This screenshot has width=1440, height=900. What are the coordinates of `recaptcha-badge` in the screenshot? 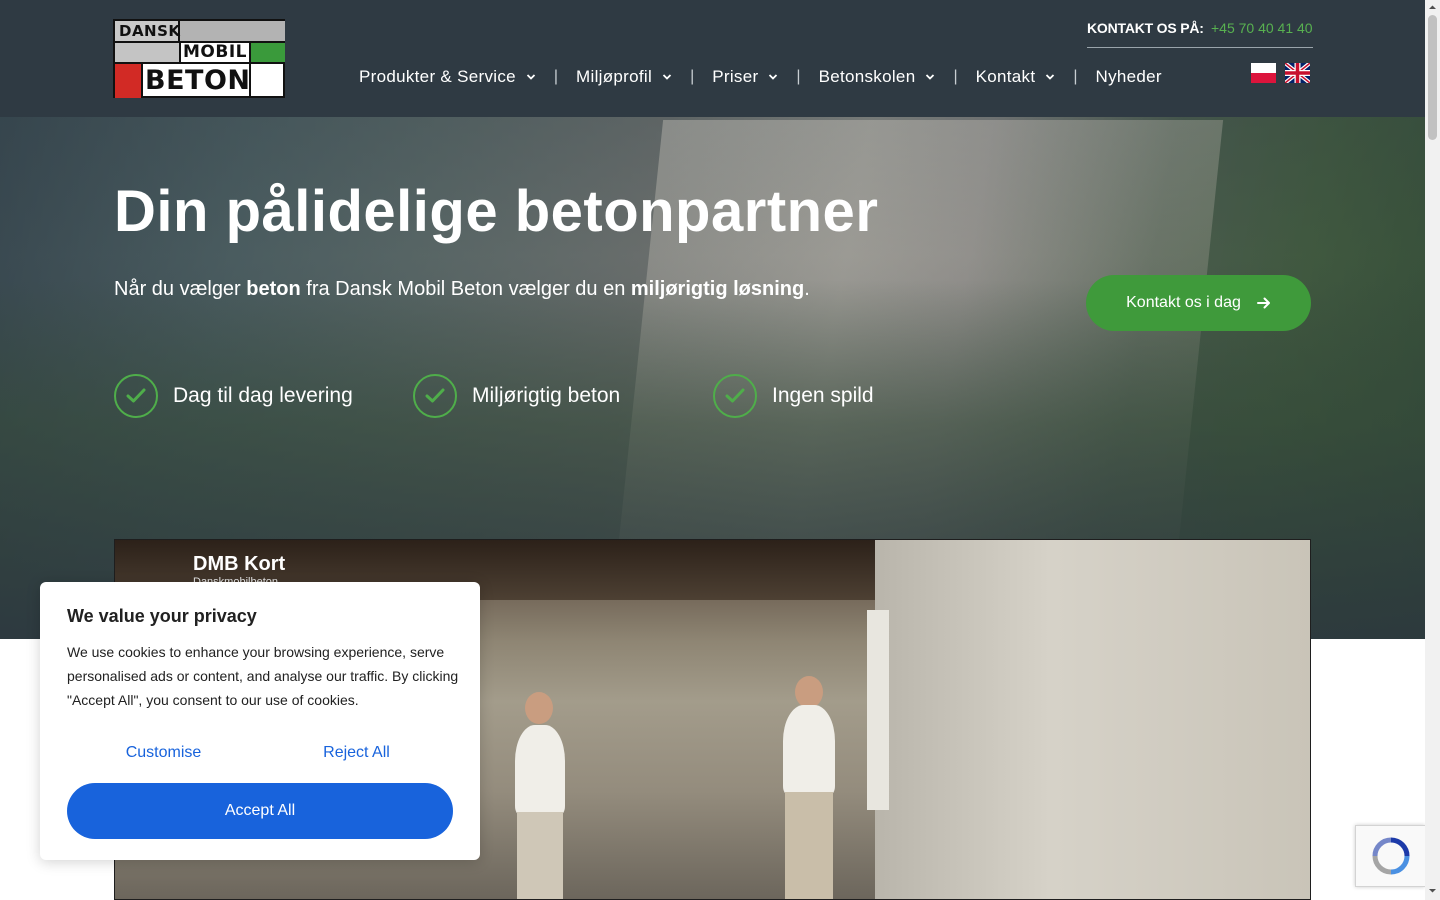 It's located at (1390, 856).